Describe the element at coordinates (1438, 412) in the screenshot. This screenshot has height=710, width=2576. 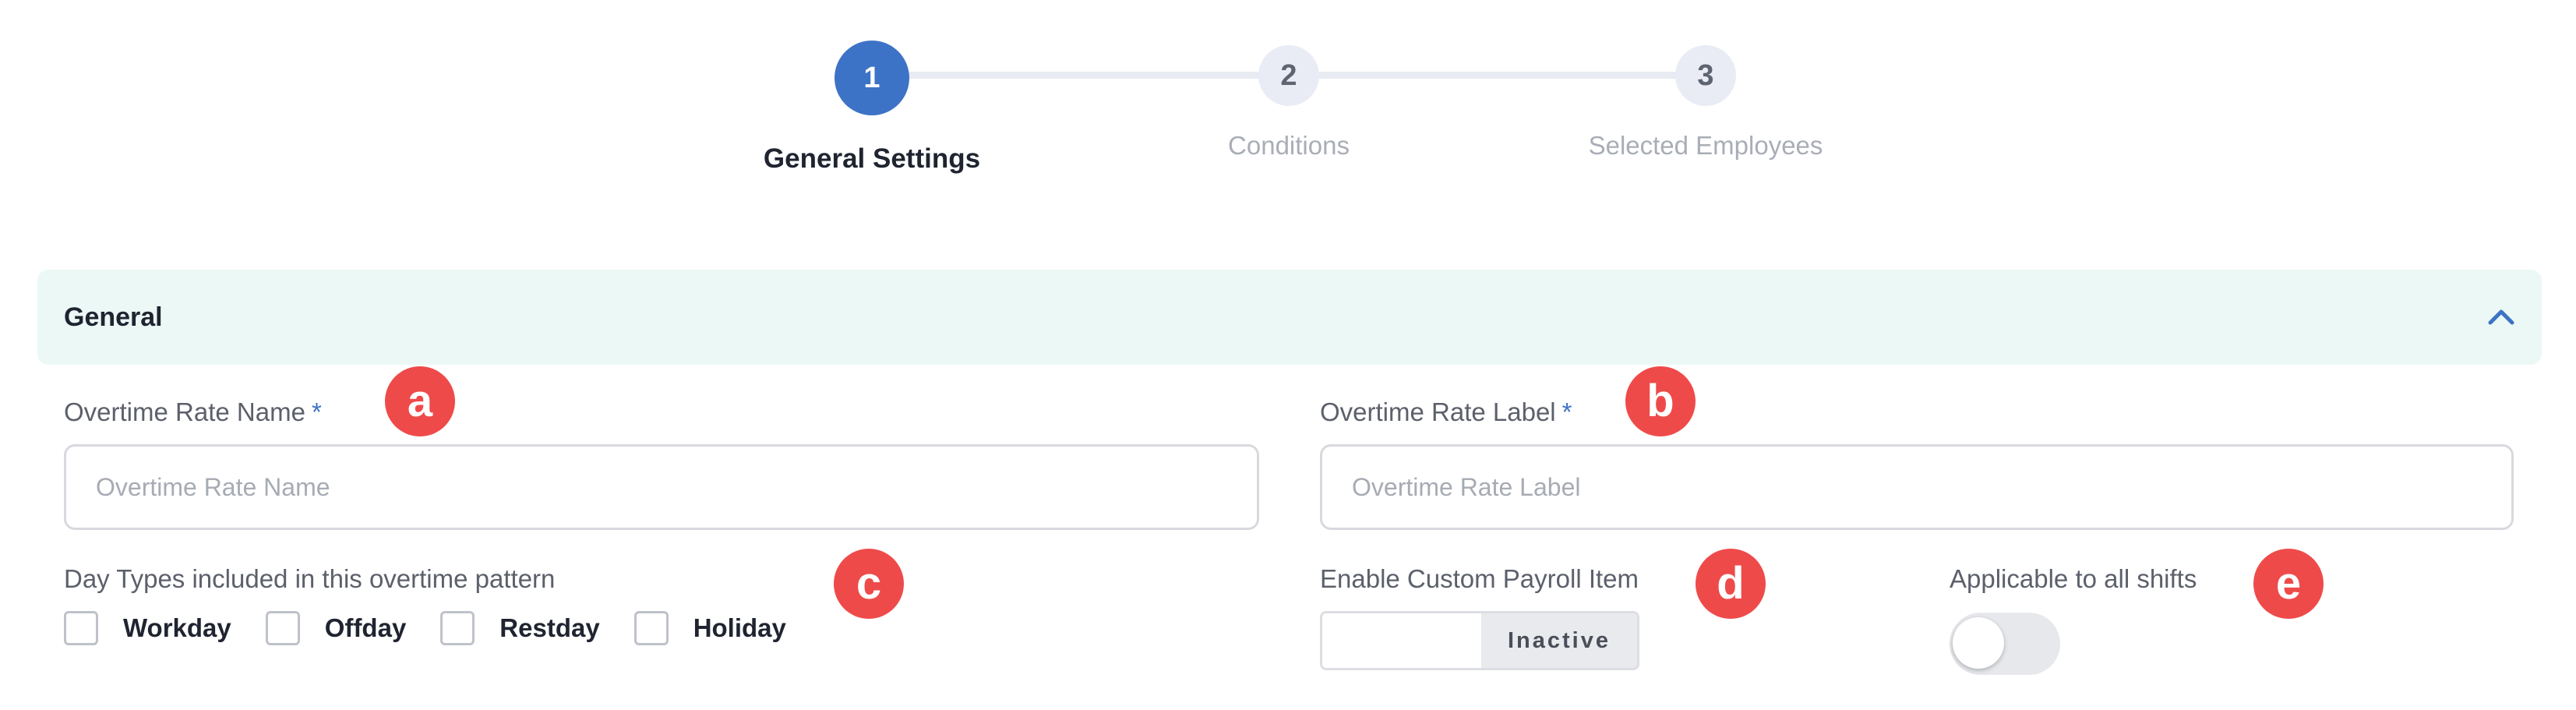
I see `rate-label-label-text: Overtime Rate Label` at that location.